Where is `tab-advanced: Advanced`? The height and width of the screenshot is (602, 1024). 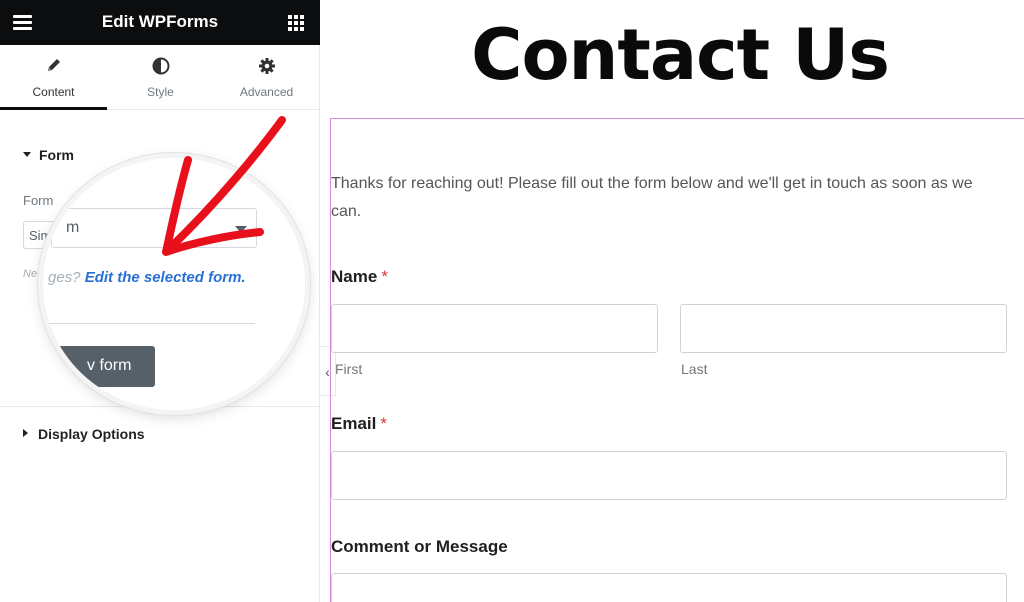 tab-advanced: Advanced is located at coordinates (266, 77).